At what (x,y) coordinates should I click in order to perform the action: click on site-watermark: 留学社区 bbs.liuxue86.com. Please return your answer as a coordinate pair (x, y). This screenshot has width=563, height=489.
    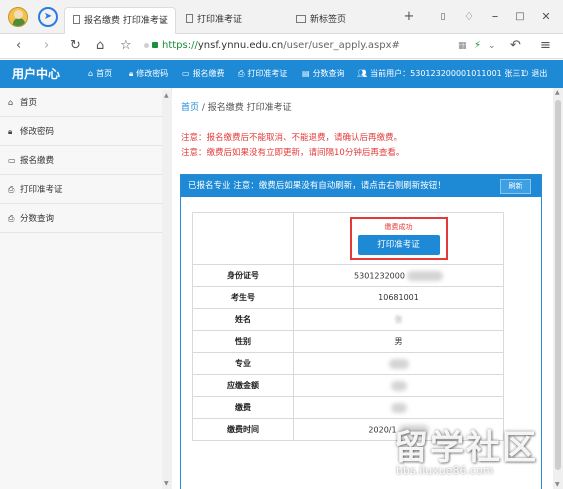
    Looking at the image, I should click on (474, 451).